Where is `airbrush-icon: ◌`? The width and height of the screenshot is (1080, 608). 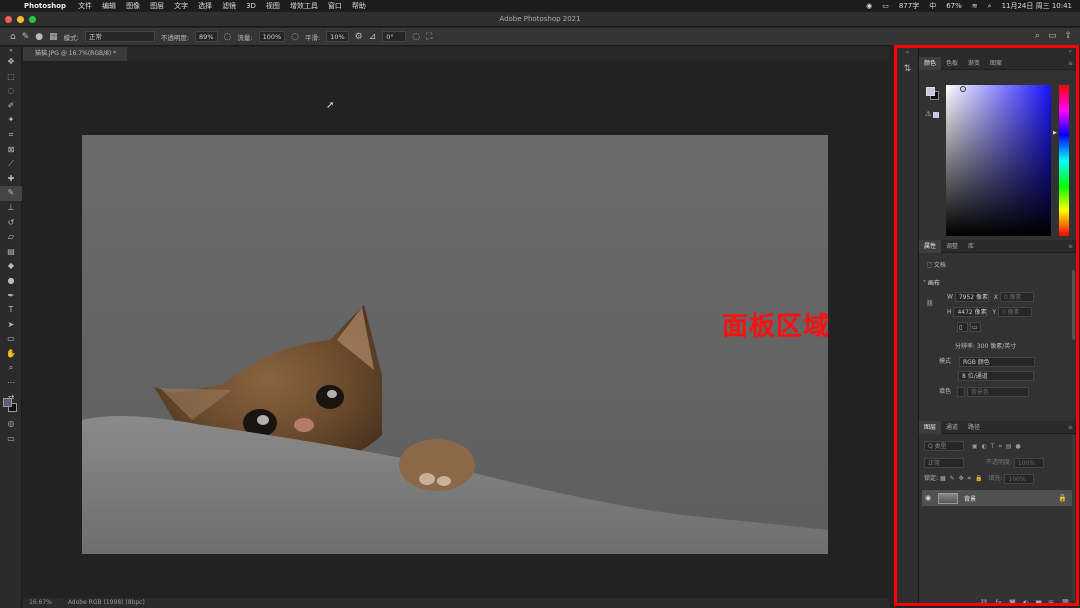
airbrush-icon: ◌ is located at coordinates (295, 37).